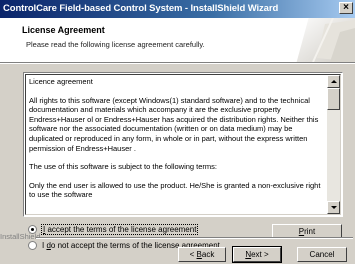  I want to click on decline-radio, so click(32, 245).